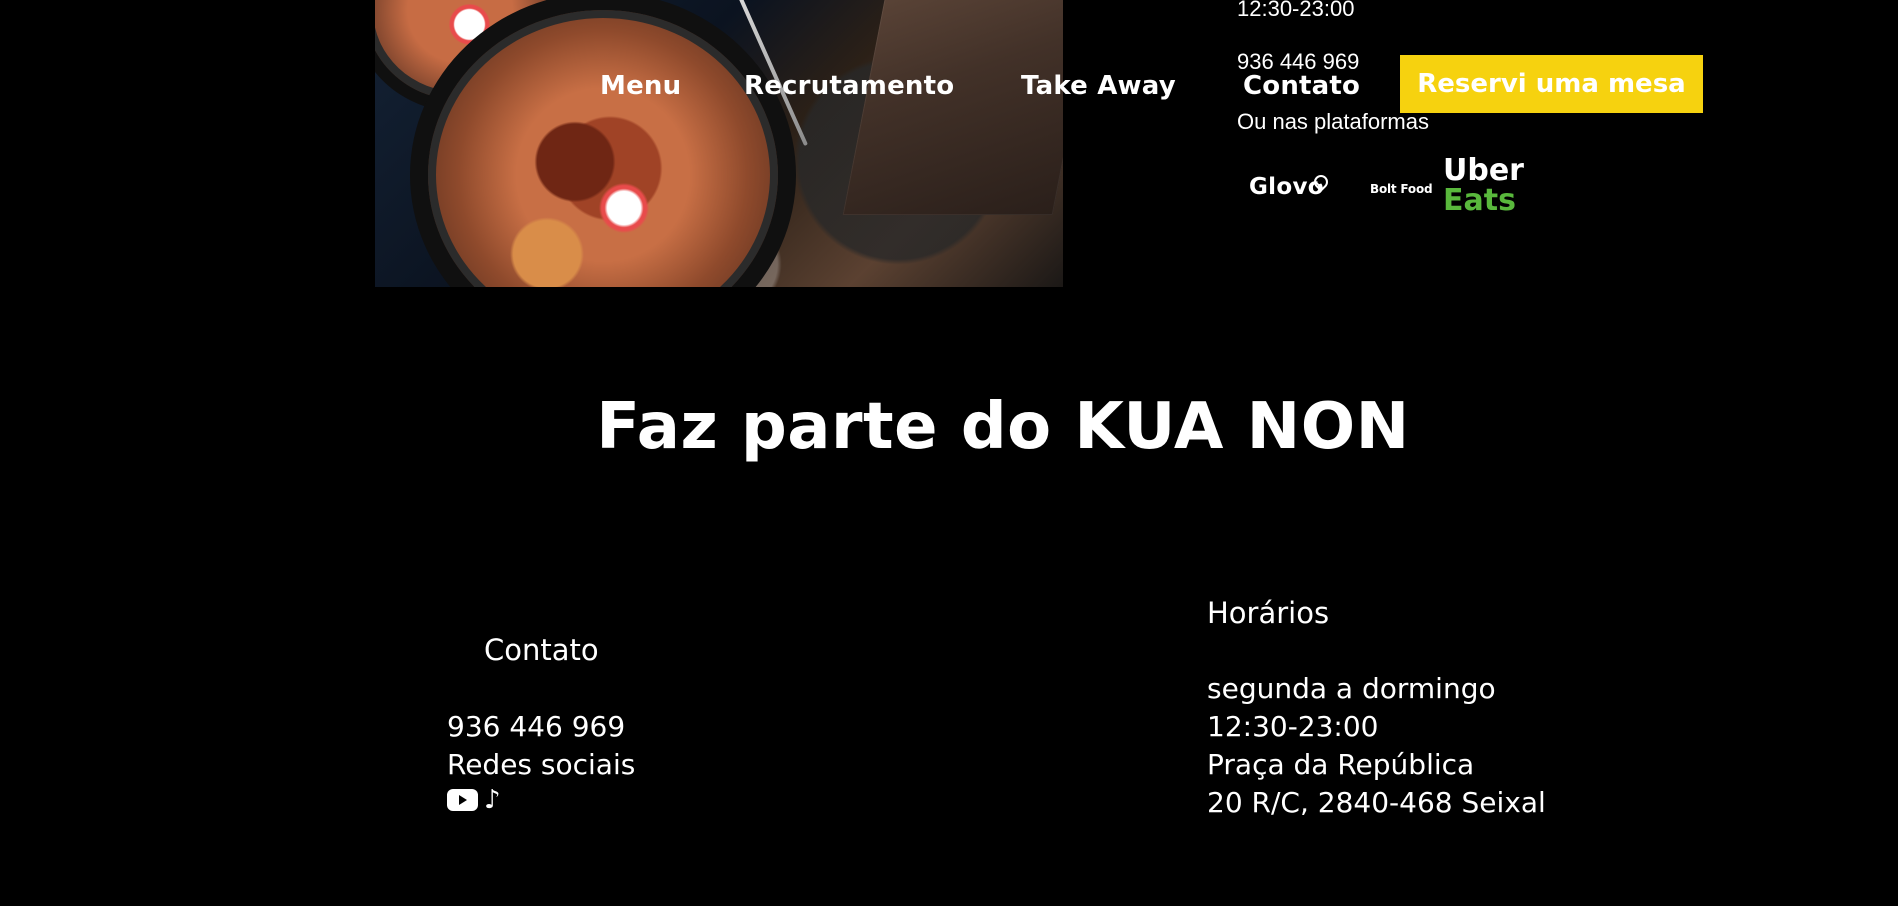  What do you see at coordinates (1301, 86) in the screenshot?
I see `nav-item-contato: Contato` at bounding box center [1301, 86].